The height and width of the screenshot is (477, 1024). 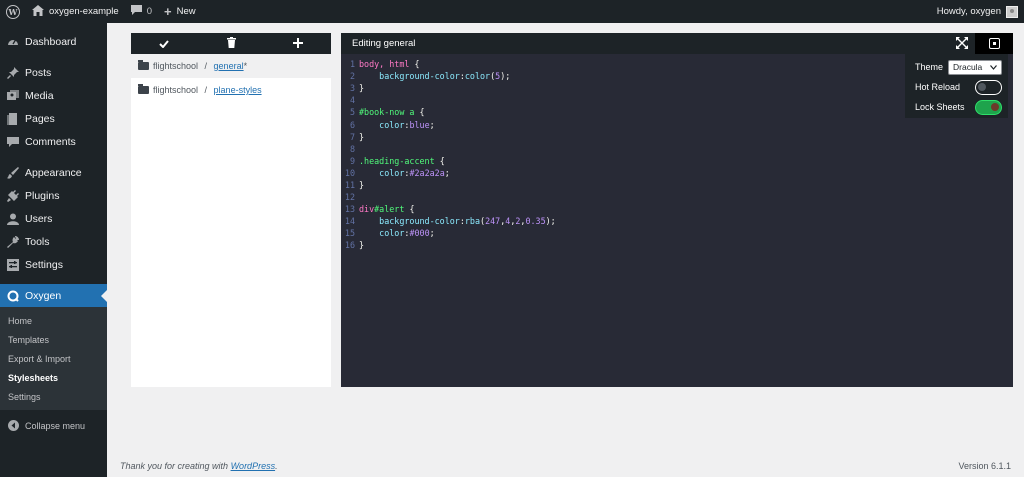 I want to click on sidebar-item-label: Tools, so click(x=37, y=241).